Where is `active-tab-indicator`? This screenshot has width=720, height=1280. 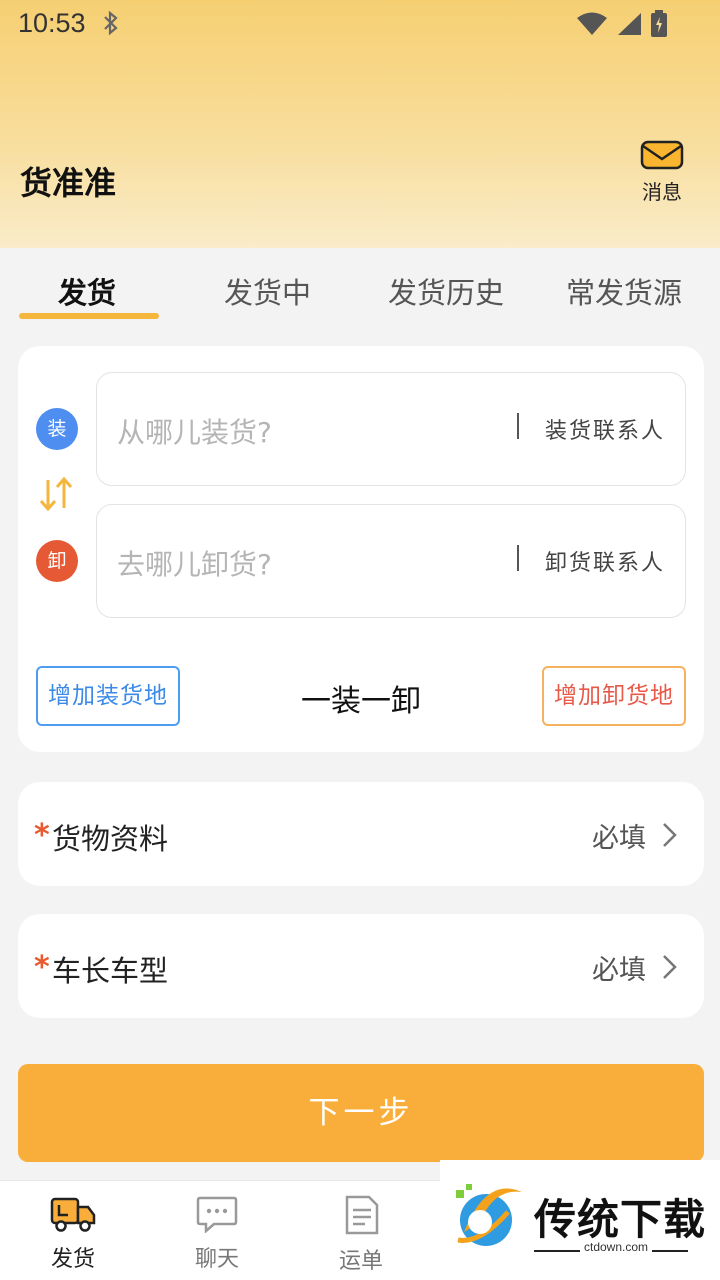
active-tab-indicator is located at coordinates (89, 316).